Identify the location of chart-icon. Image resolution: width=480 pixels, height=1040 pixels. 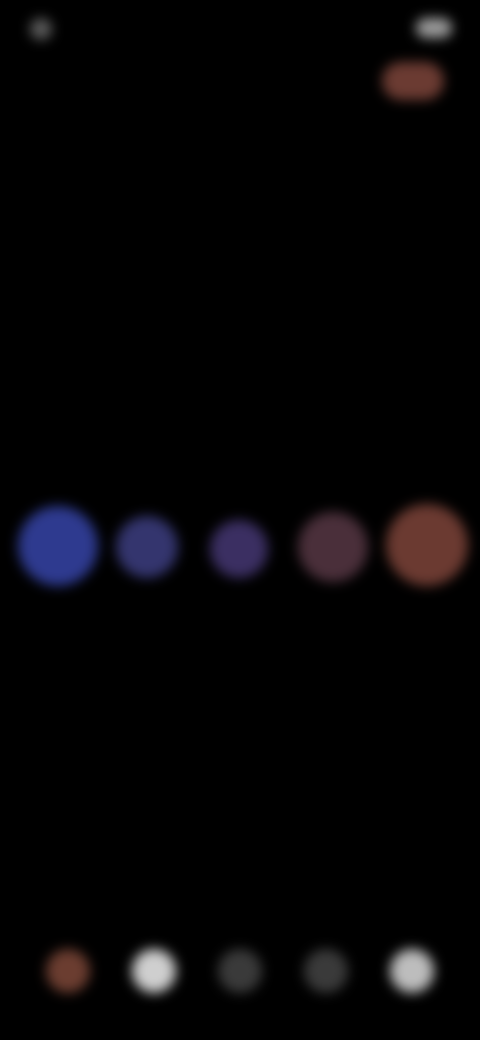
(326, 971).